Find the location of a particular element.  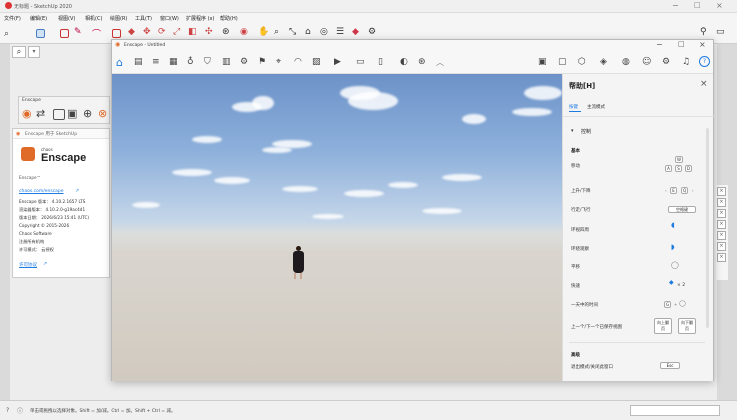

ruby-icon: ◆ is located at coordinates (355, 32).